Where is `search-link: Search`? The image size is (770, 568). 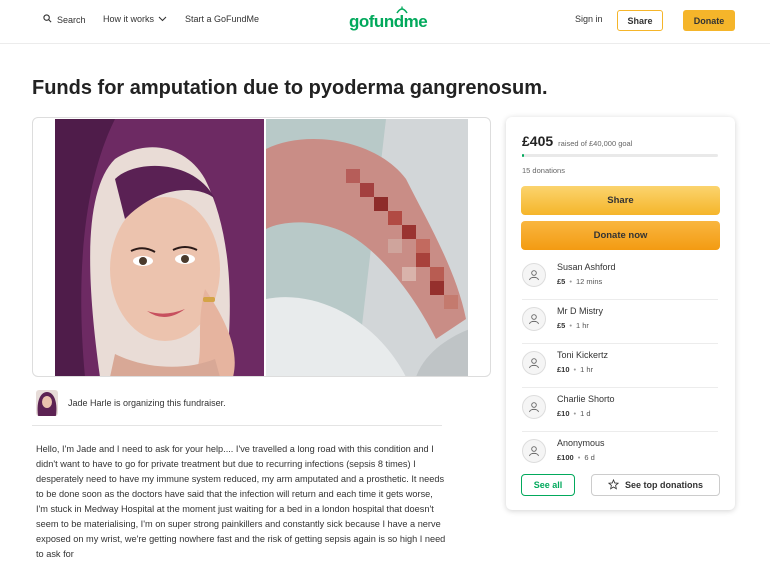 search-link: Search is located at coordinates (64, 19).